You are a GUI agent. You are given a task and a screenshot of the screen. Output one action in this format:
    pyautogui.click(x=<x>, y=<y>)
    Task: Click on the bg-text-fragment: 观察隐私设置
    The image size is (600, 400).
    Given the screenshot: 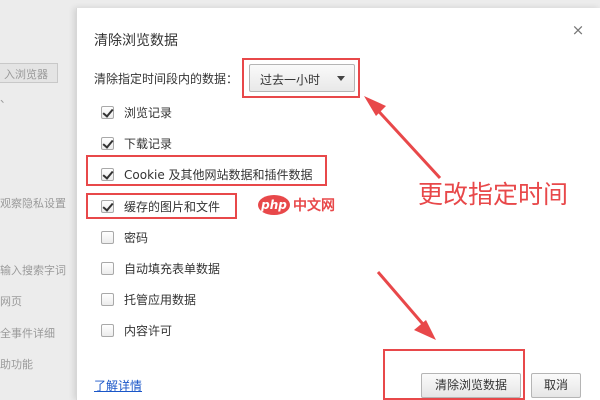 What is the action you would take?
    pyautogui.click(x=33, y=203)
    